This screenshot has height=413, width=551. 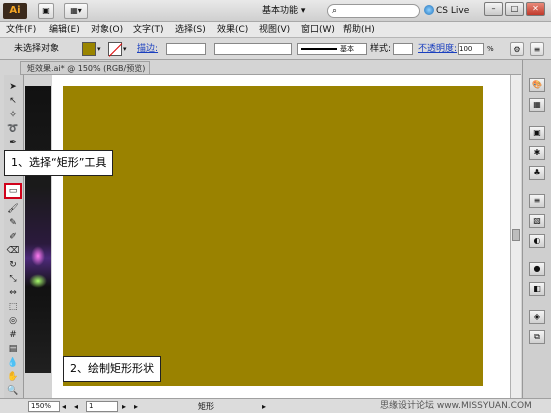 I want to click on color-guide-icon: ▦, so click(x=537, y=105).